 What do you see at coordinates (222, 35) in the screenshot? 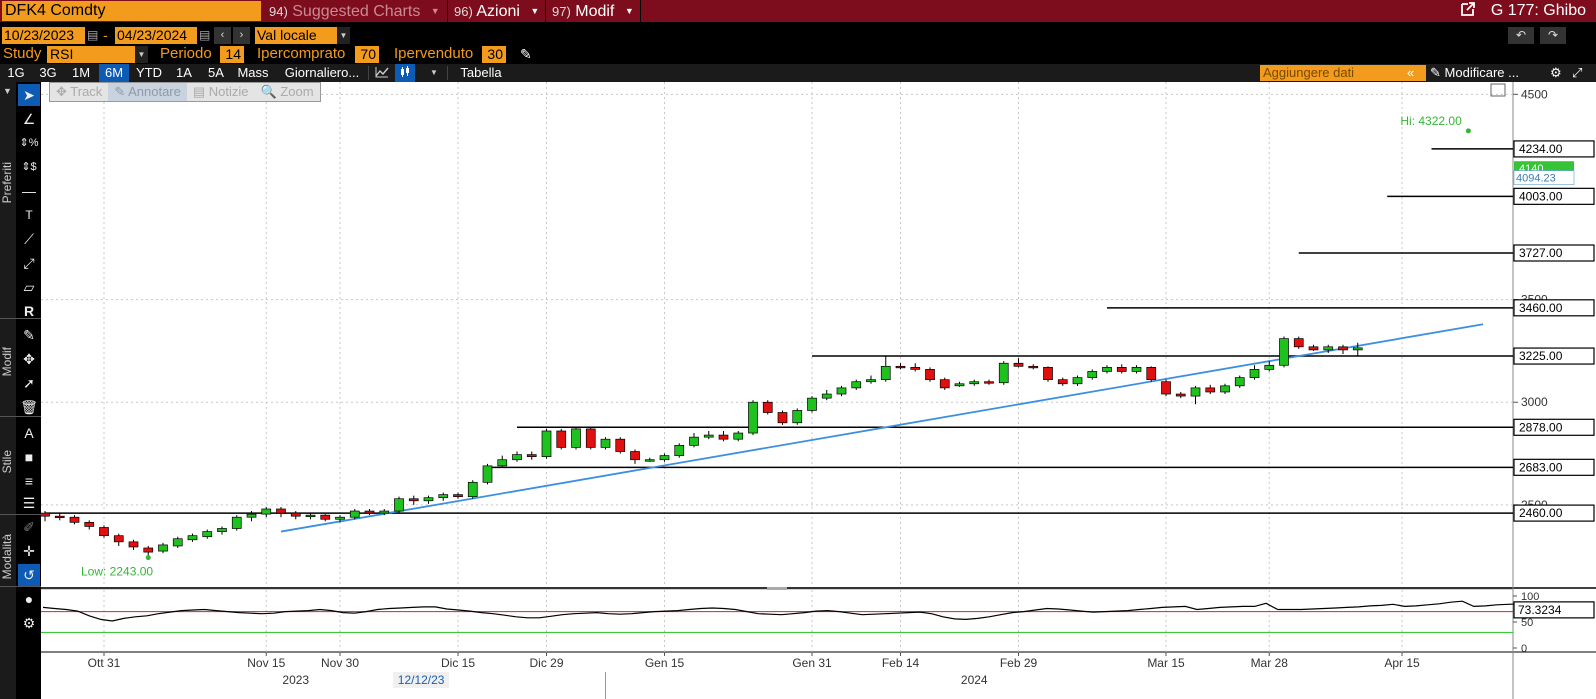
I see `prev-period-button: ‹` at bounding box center [222, 35].